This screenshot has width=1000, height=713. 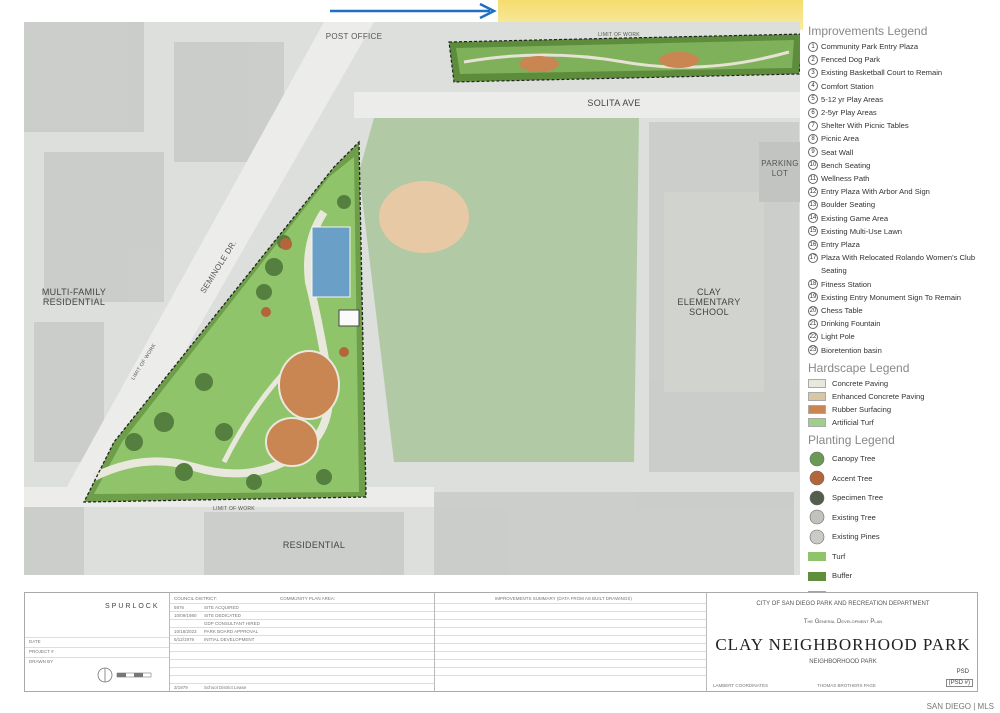 I want to click on direction-arrow-icon, so click(x=413, y=11).